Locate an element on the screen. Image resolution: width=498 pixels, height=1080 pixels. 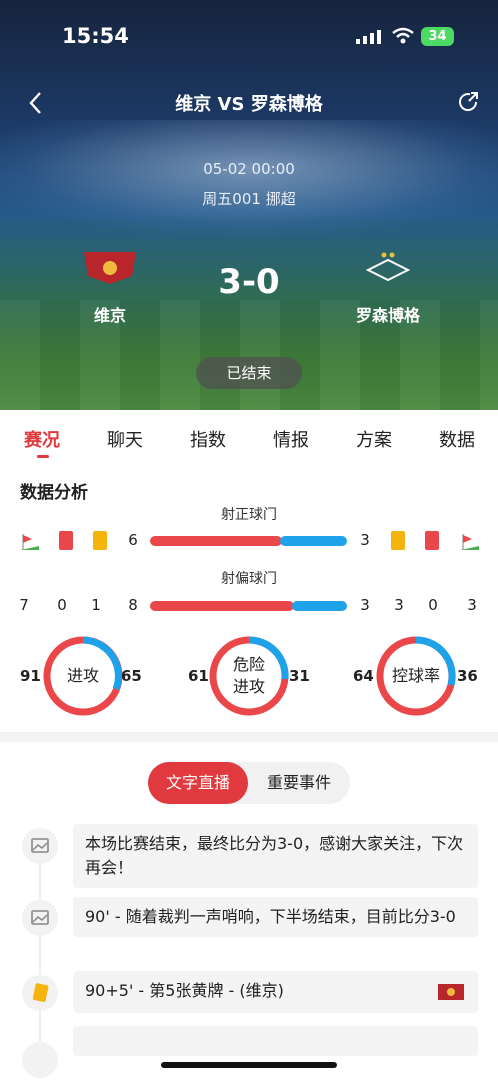
away-stat-4: 3 is located at coordinates (472, 605).